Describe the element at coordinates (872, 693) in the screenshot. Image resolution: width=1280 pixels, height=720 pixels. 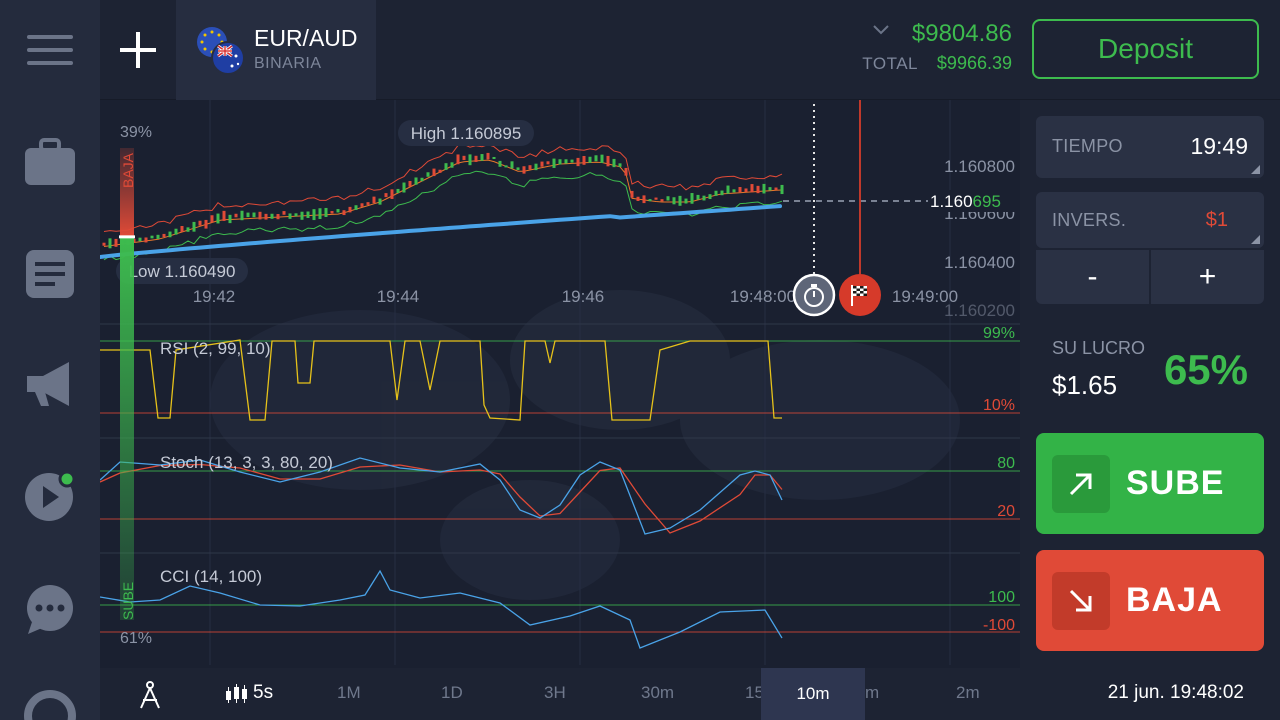
I see `timeframe-option: m` at that location.